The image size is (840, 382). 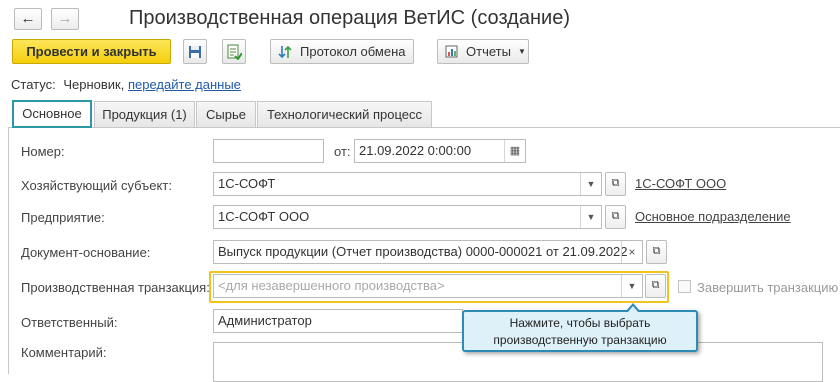 What do you see at coordinates (488, 51) in the screenshot?
I see `reports-label: Отчеты` at bounding box center [488, 51].